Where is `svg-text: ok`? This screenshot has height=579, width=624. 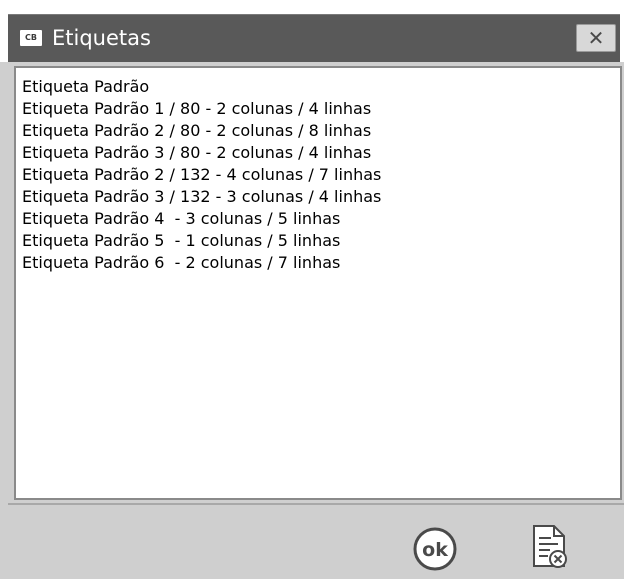 svg-text: ok is located at coordinates (435, 550).